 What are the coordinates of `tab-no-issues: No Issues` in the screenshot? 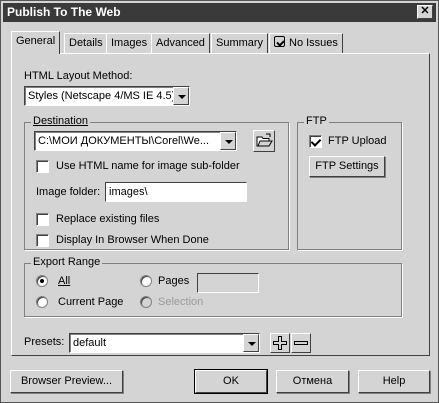 It's located at (306, 43).